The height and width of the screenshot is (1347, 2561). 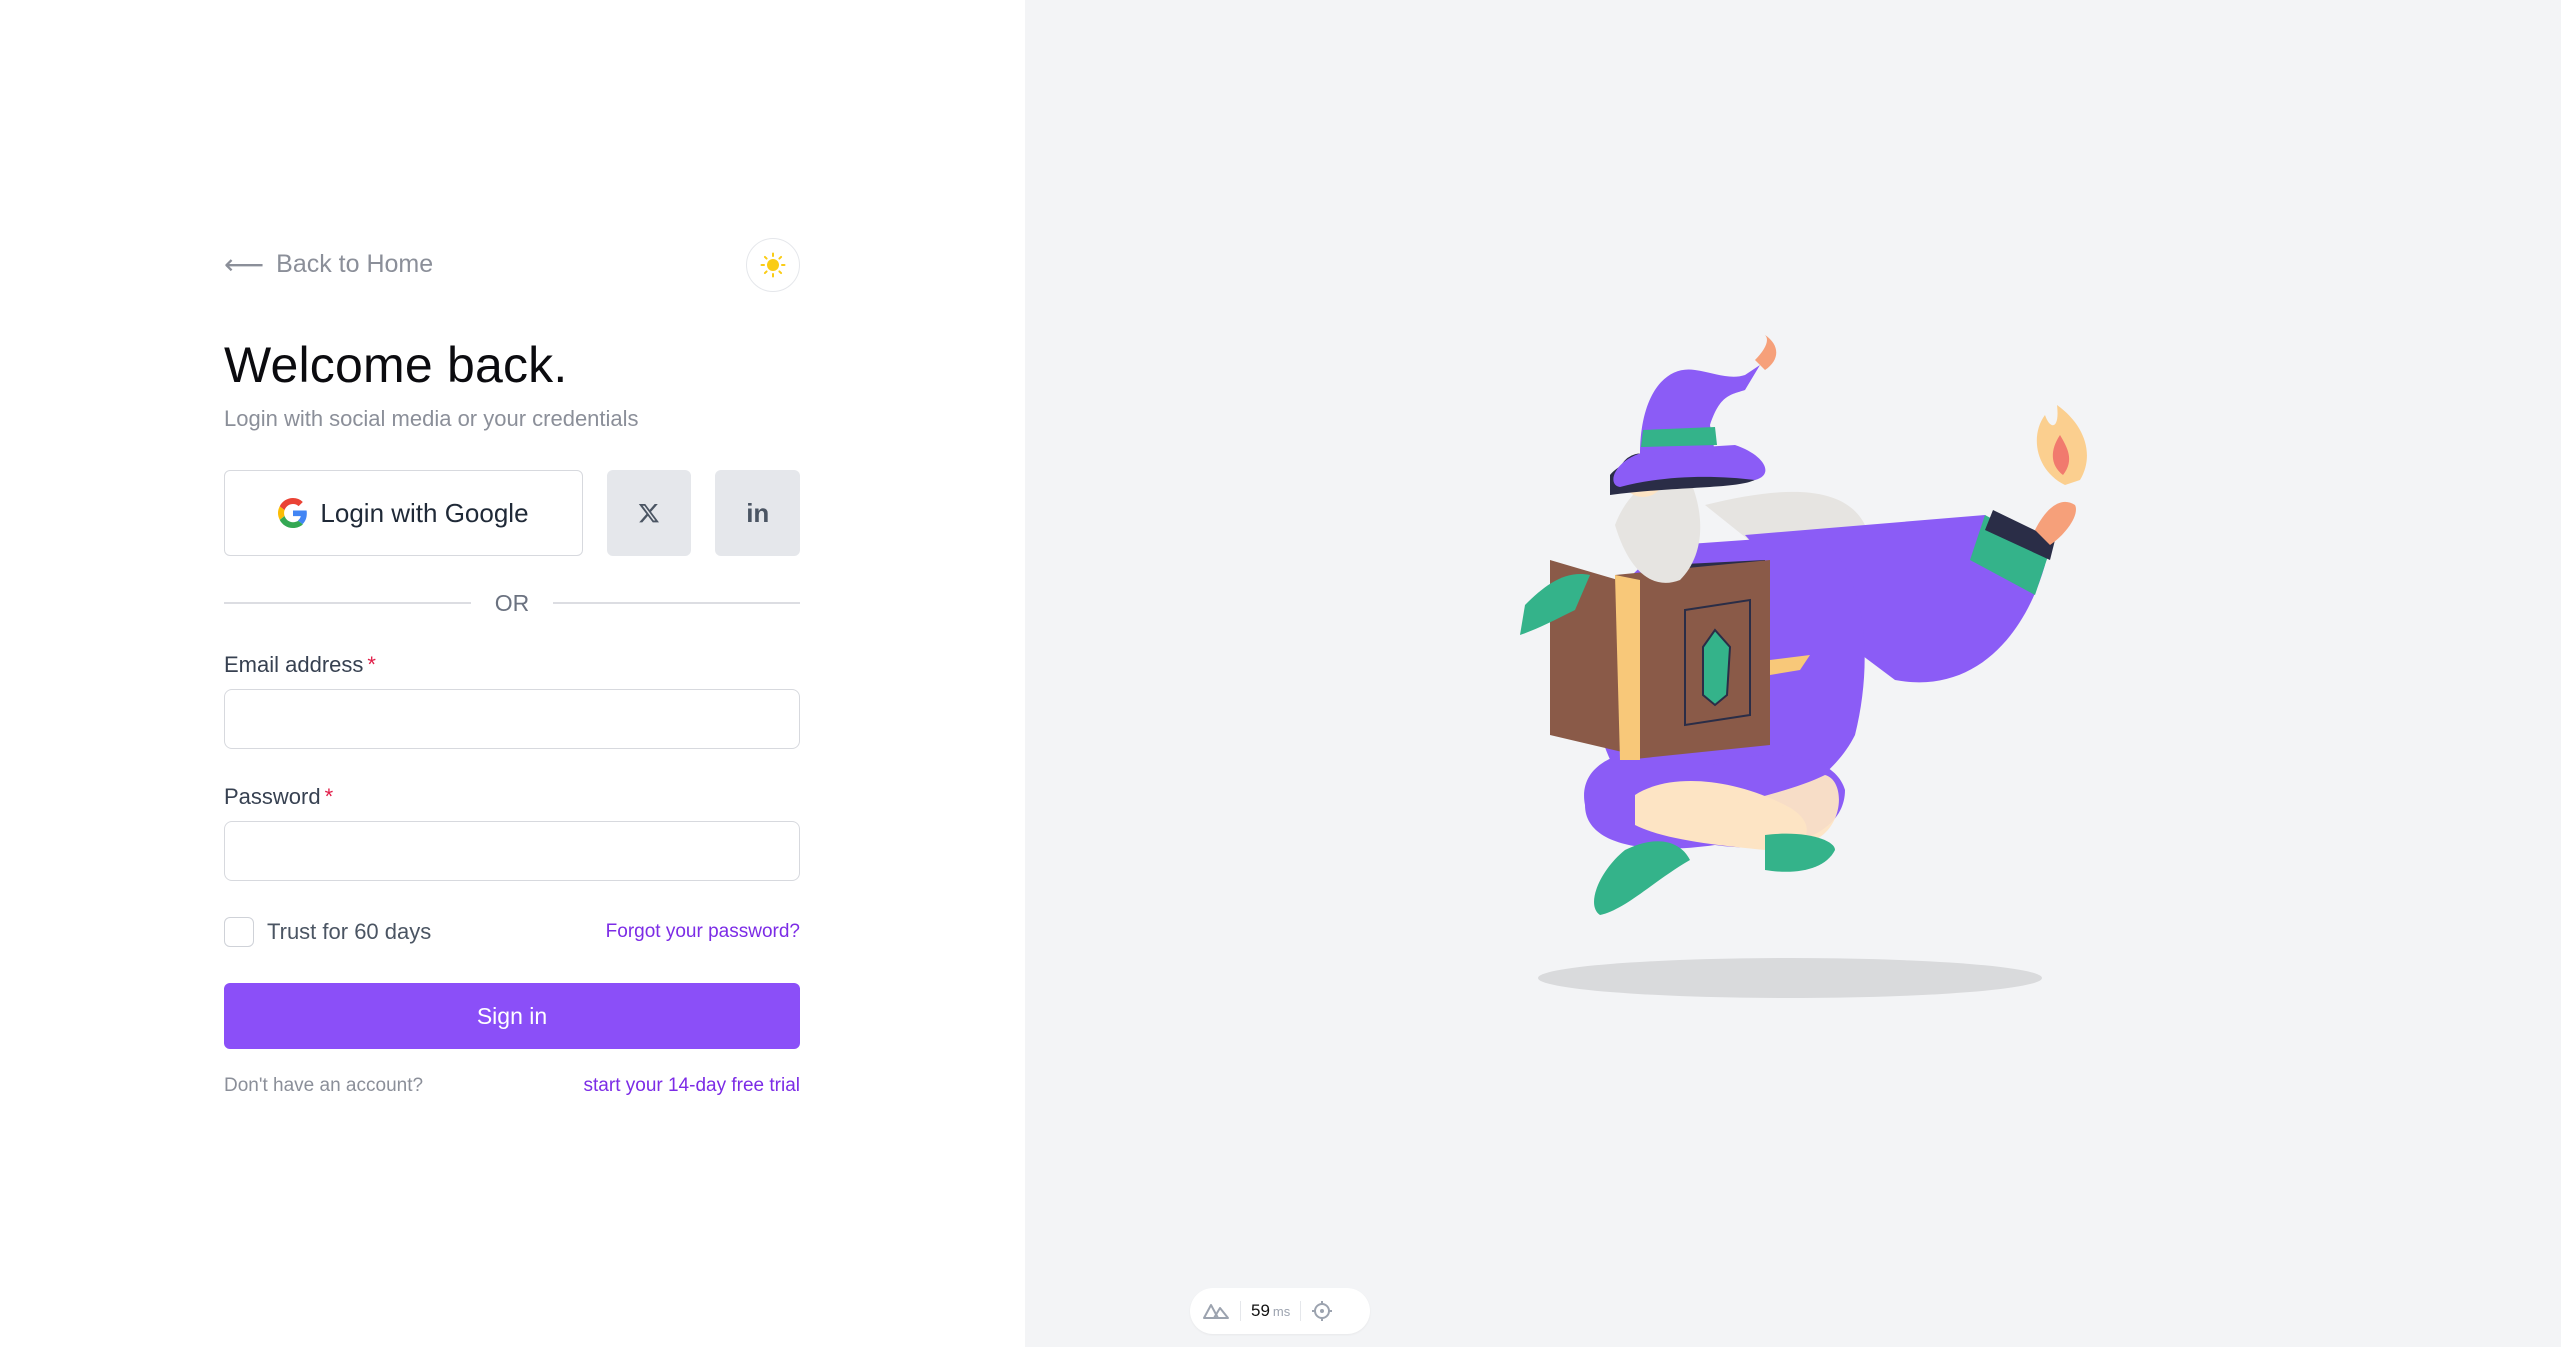 I want to click on linkedin-icon: in, so click(x=758, y=512).